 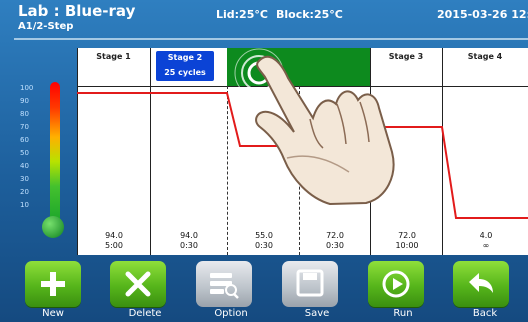 I want to click on datetime: 2015-03-26 12:28, so click(x=482, y=14).